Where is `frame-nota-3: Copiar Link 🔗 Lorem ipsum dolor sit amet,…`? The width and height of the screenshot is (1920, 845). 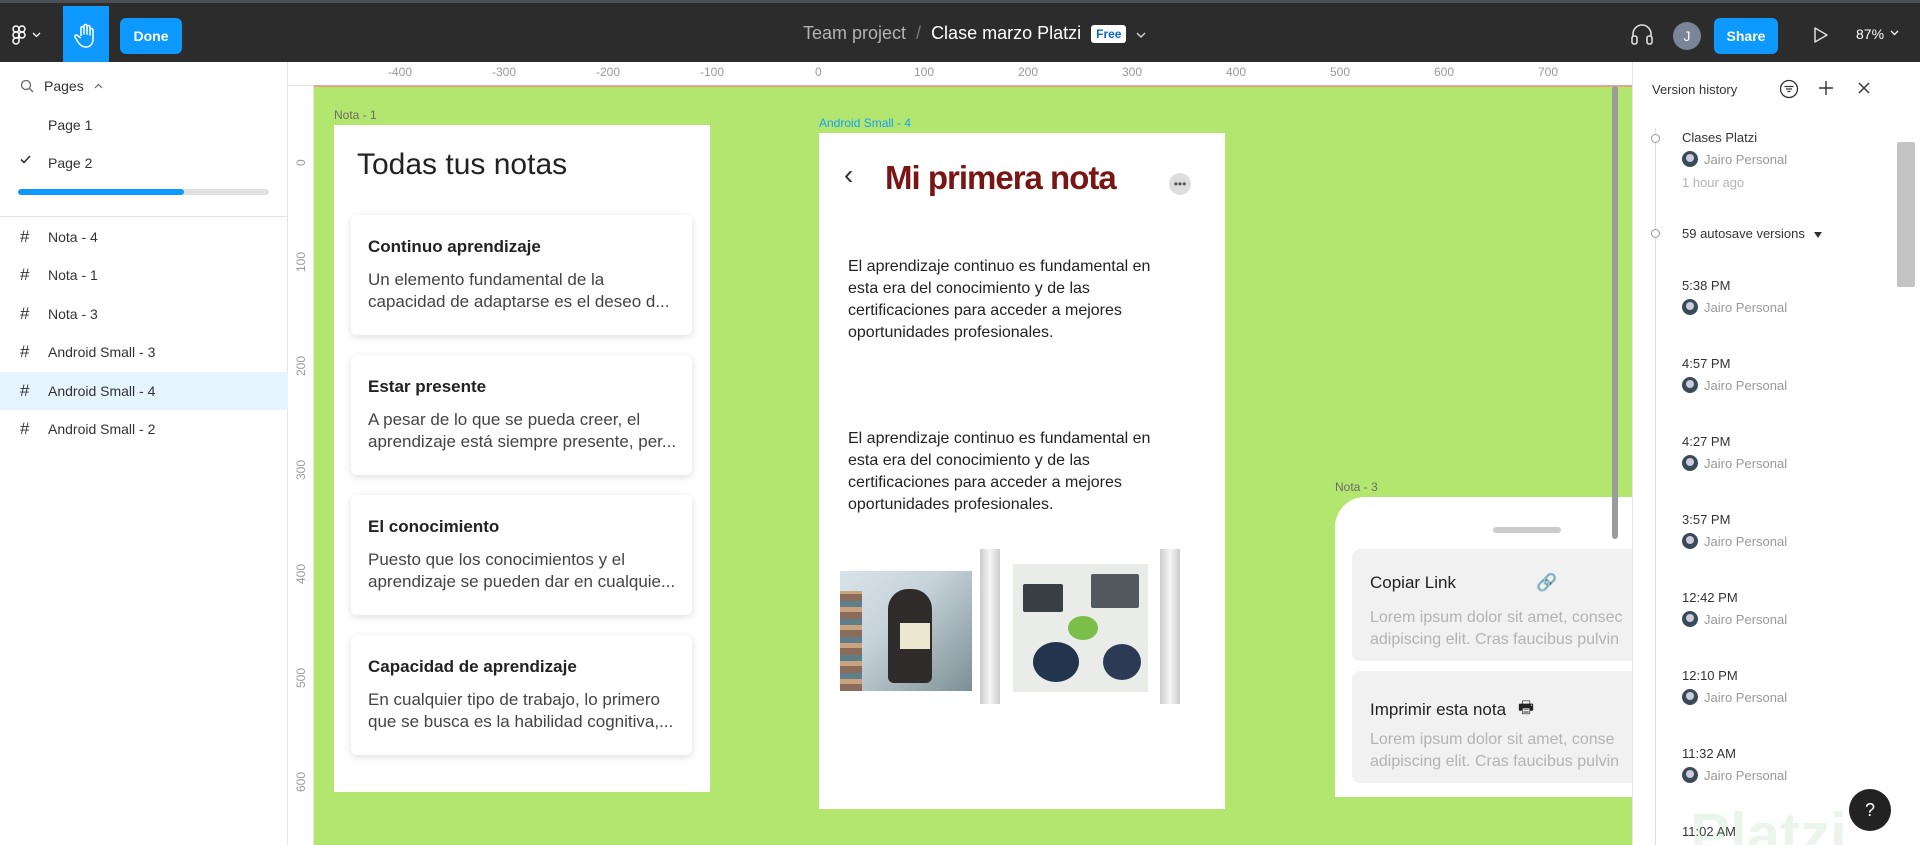 frame-nota-3: Copiar Link 🔗 Lorem ipsum dolor sit amet,… is located at coordinates (1483, 647).